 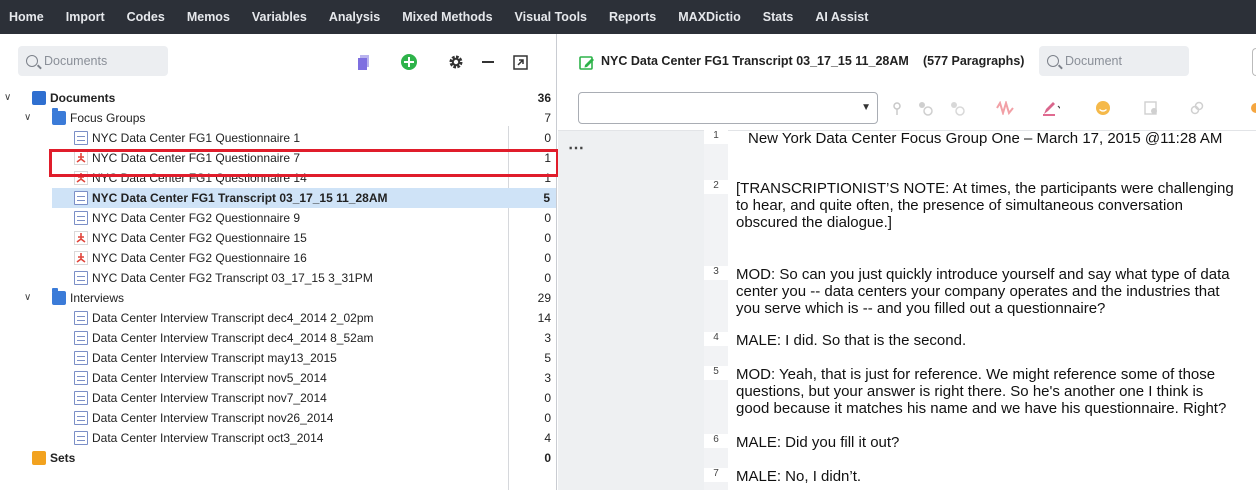 I want to click on tree-row-folder: ∨ Interviews 29, so click(x=278, y=298).